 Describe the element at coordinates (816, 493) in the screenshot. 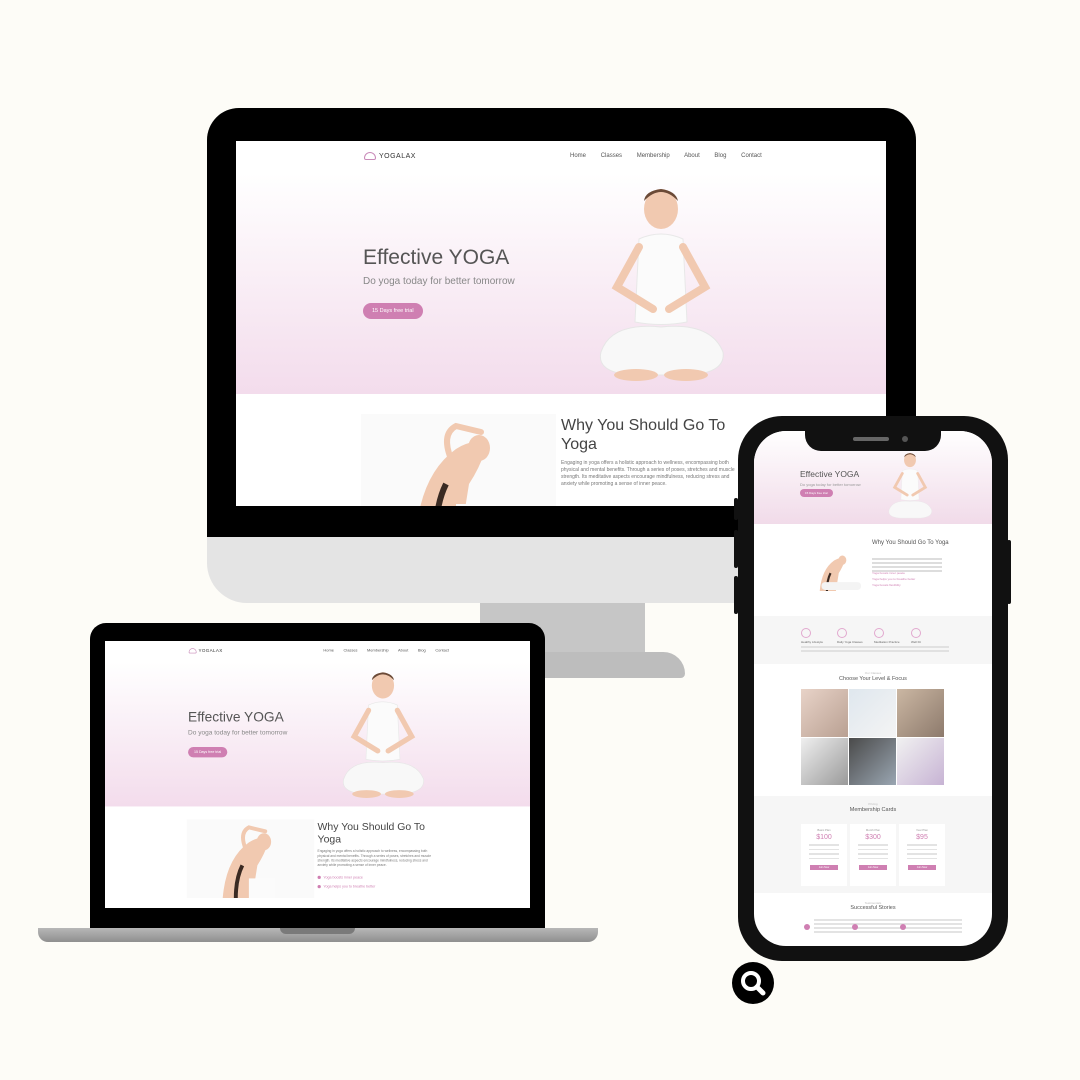

I see `mobile-free-trial-button: 15 Days free trial` at that location.